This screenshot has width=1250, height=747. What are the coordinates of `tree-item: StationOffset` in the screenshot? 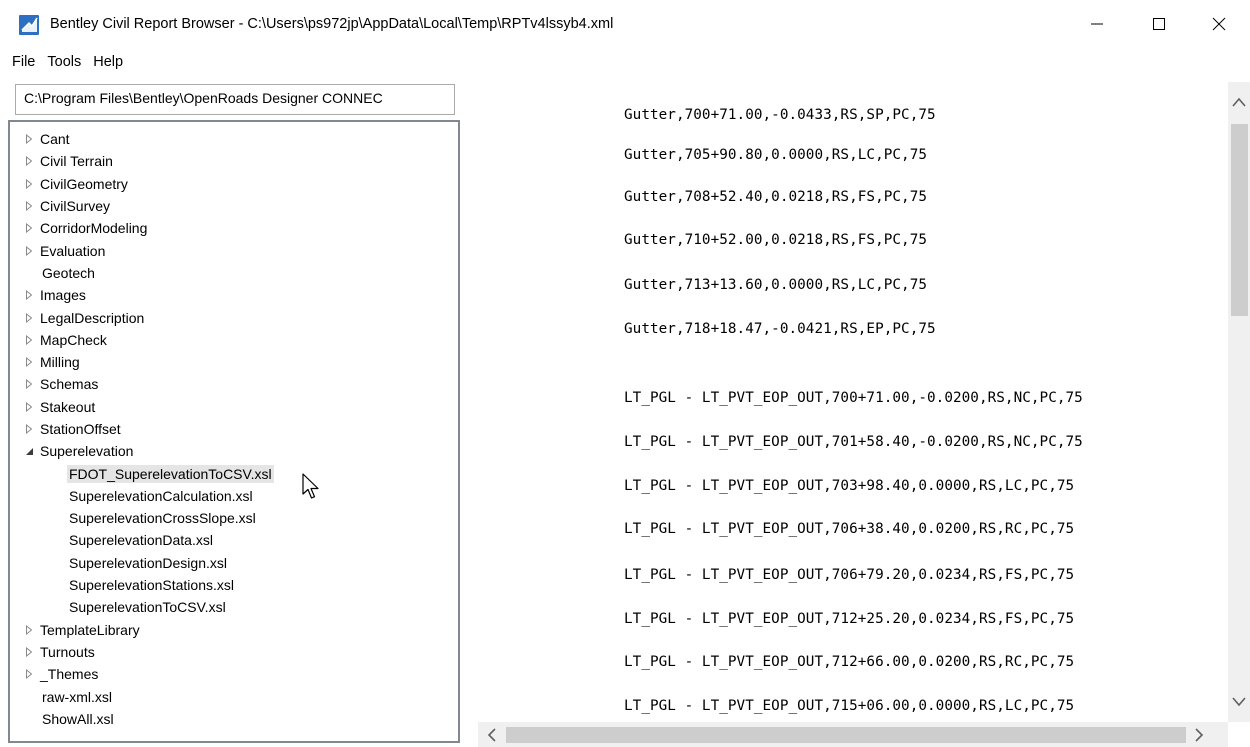 It's located at (234, 429).